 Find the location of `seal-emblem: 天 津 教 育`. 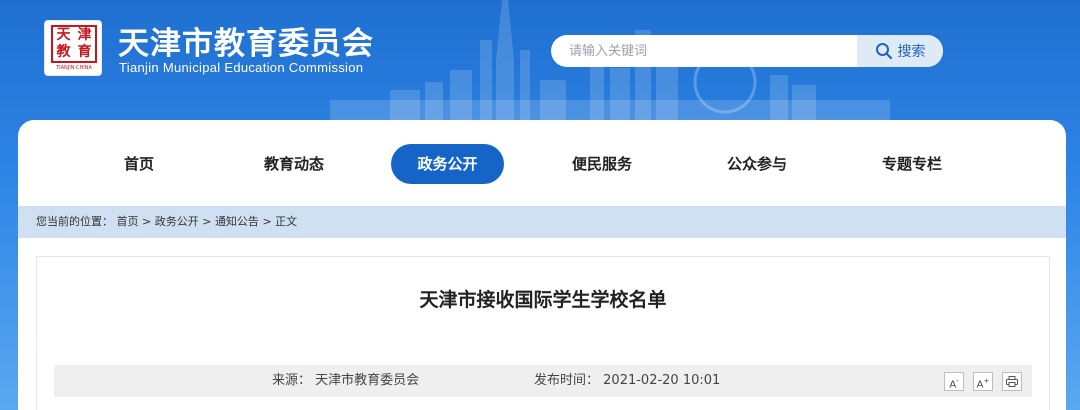

seal-emblem: 天 津 教 育 is located at coordinates (74, 44).